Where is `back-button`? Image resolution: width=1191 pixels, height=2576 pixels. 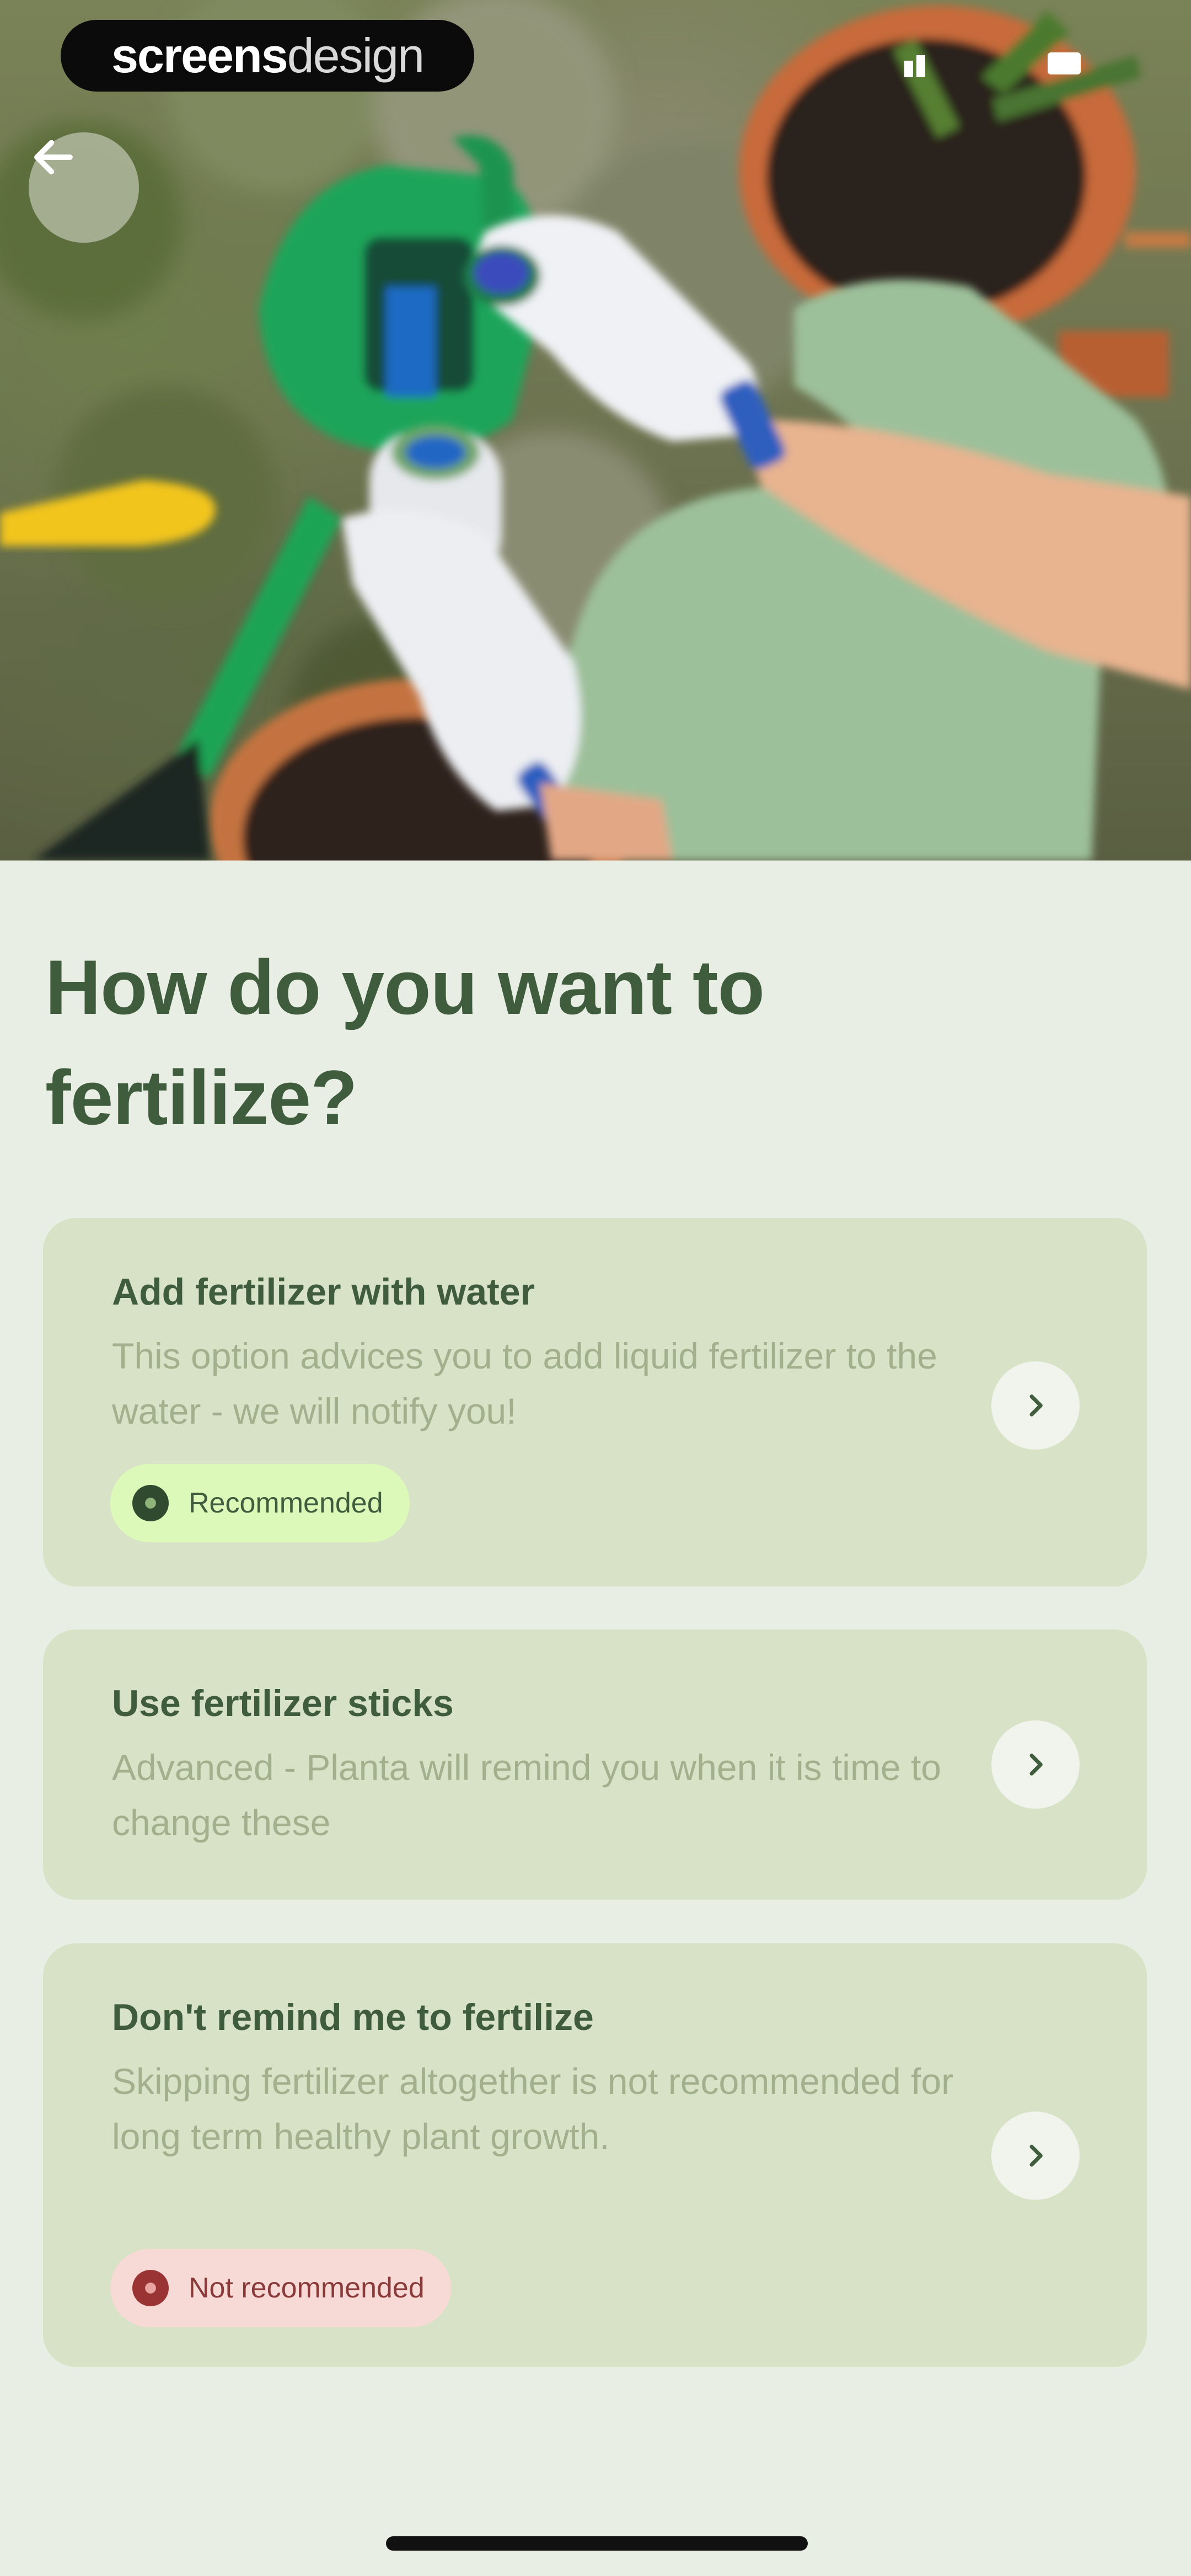 back-button is located at coordinates (84, 187).